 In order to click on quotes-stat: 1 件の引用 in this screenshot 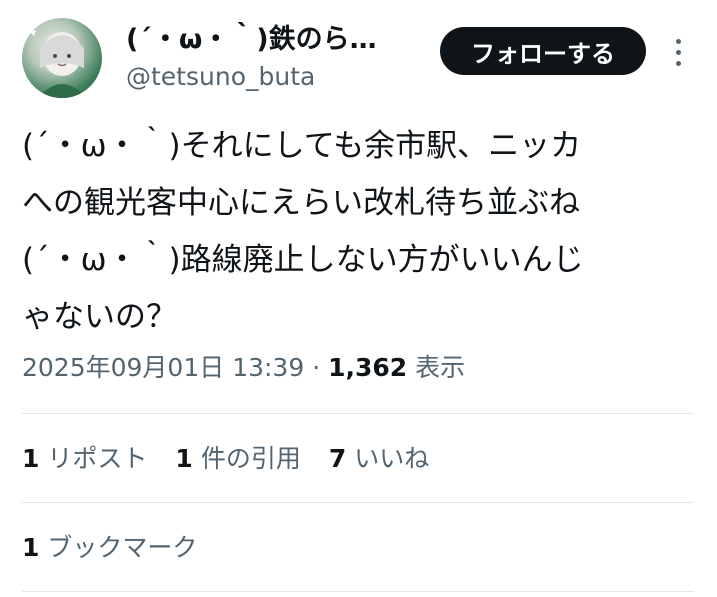, I will do `click(237, 459)`.